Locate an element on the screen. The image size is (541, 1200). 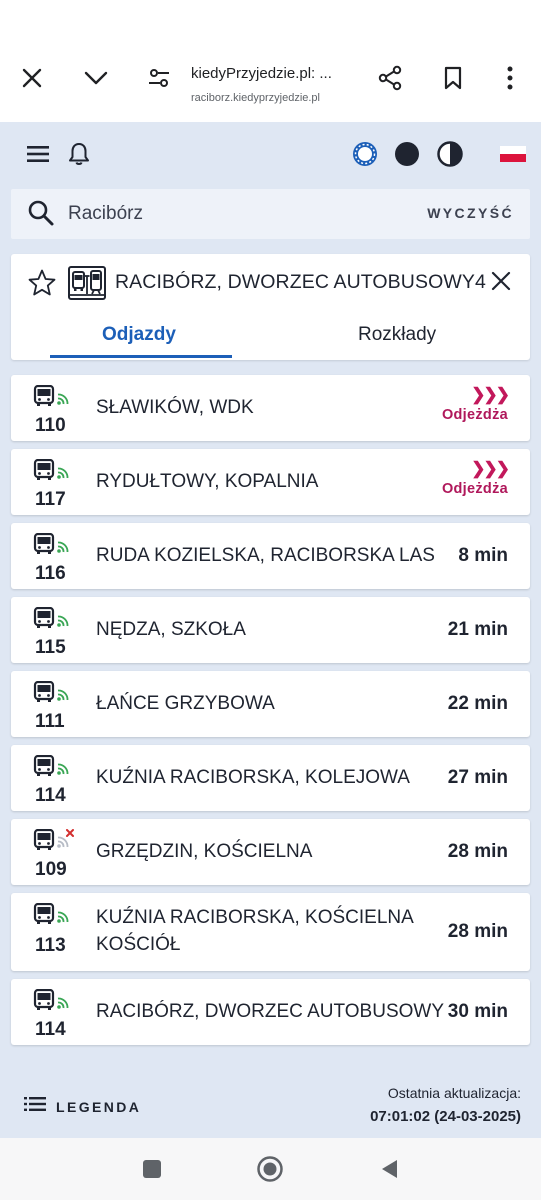
stop-name: RACIBÓRZ, DWORZEC AUTOBUSOWY4 is located at coordinates (300, 282).